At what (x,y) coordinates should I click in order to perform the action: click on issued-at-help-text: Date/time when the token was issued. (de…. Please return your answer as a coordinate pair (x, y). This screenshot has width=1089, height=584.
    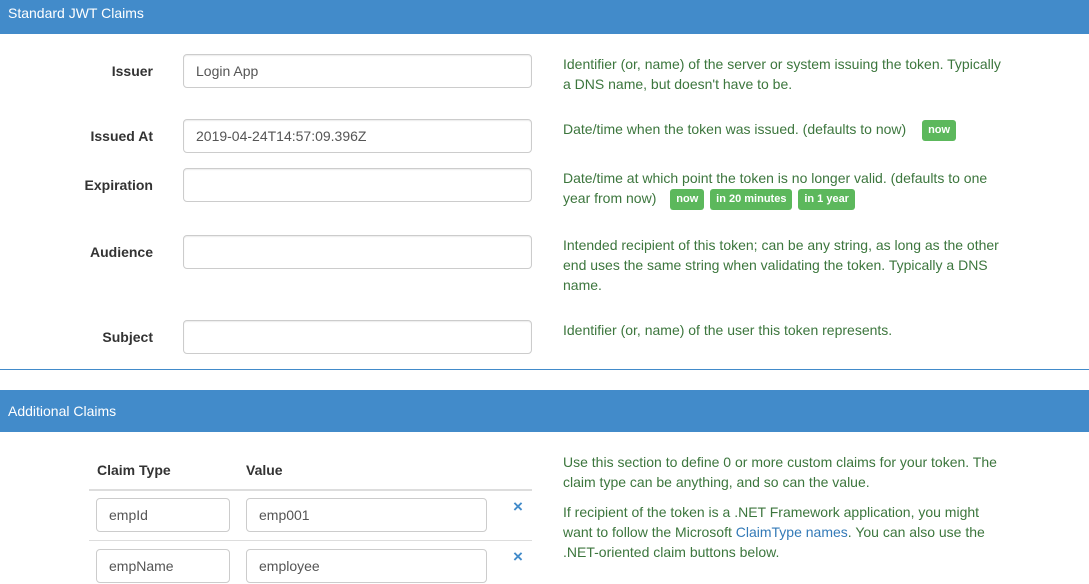
    Looking at the image, I should click on (735, 129).